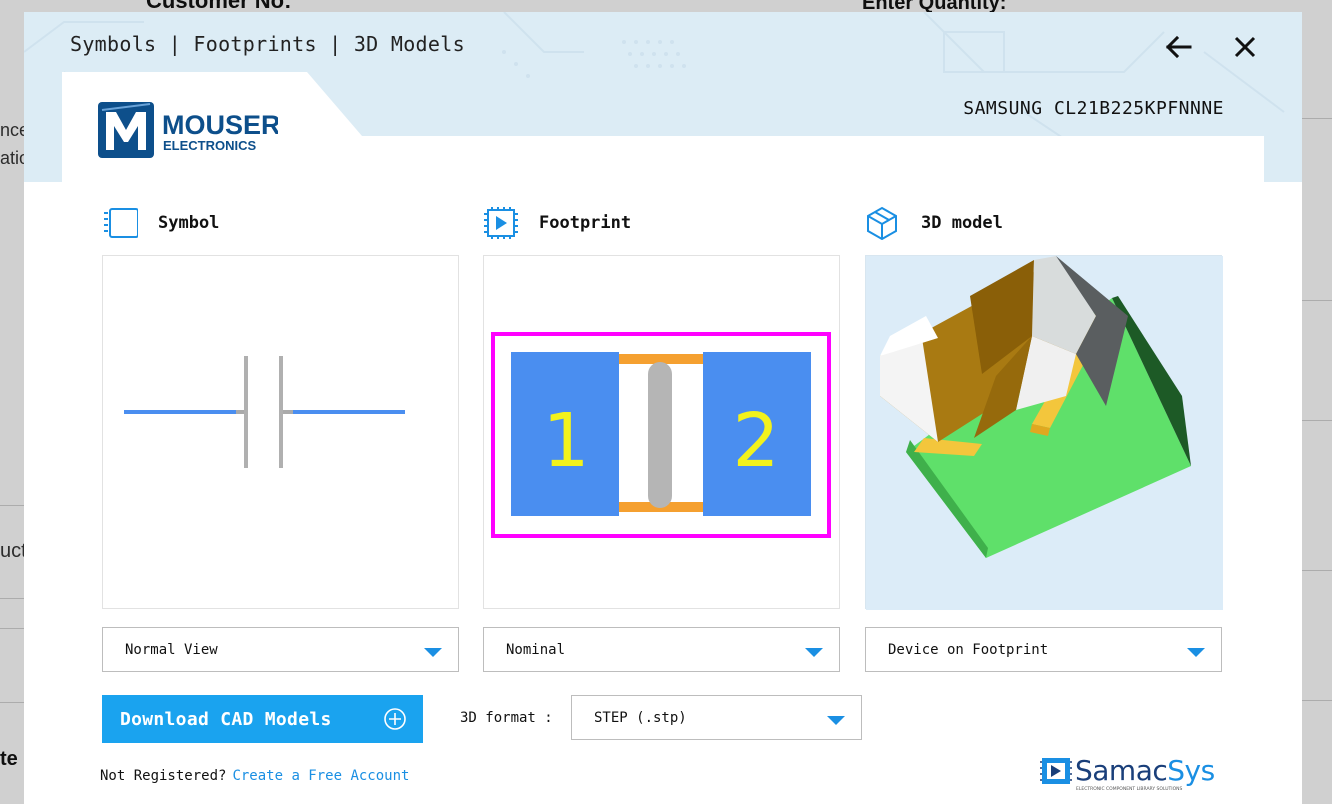 This screenshot has width=1332, height=804. I want to click on not-registered-text: Not Registered?, so click(163, 776).